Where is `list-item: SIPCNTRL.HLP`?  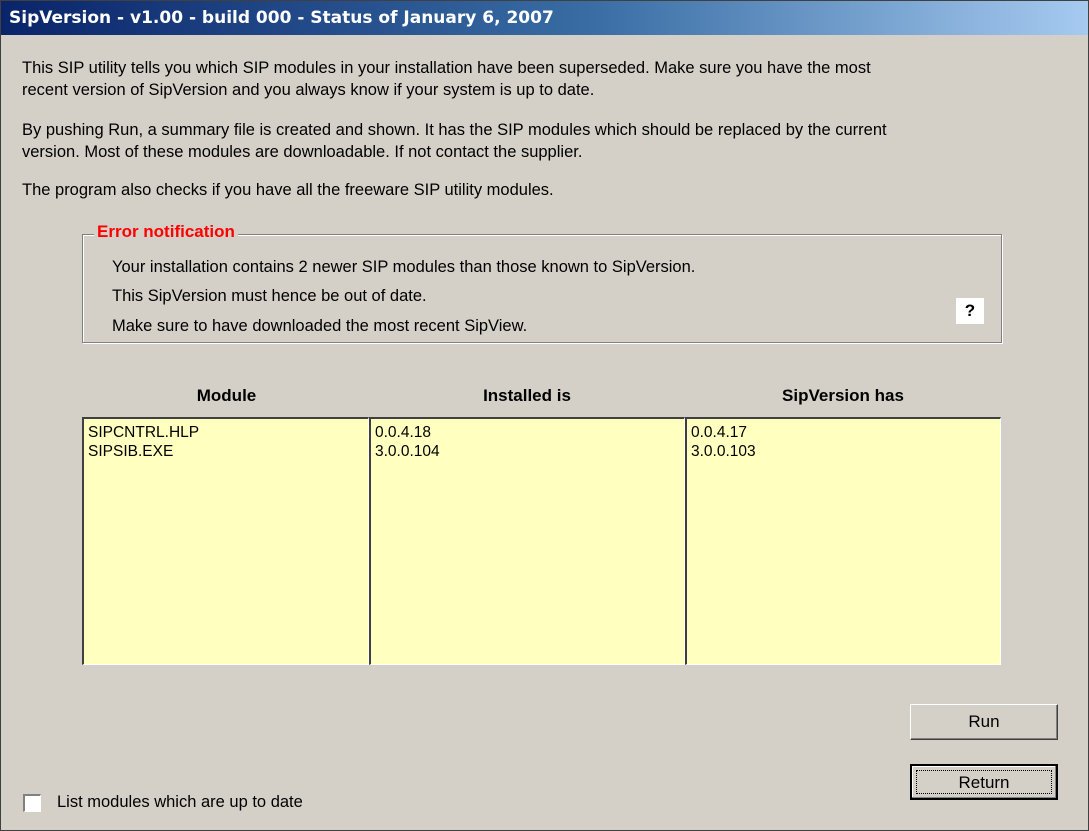 list-item: SIPCNTRL.HLP is located at coordinates (226, 432).